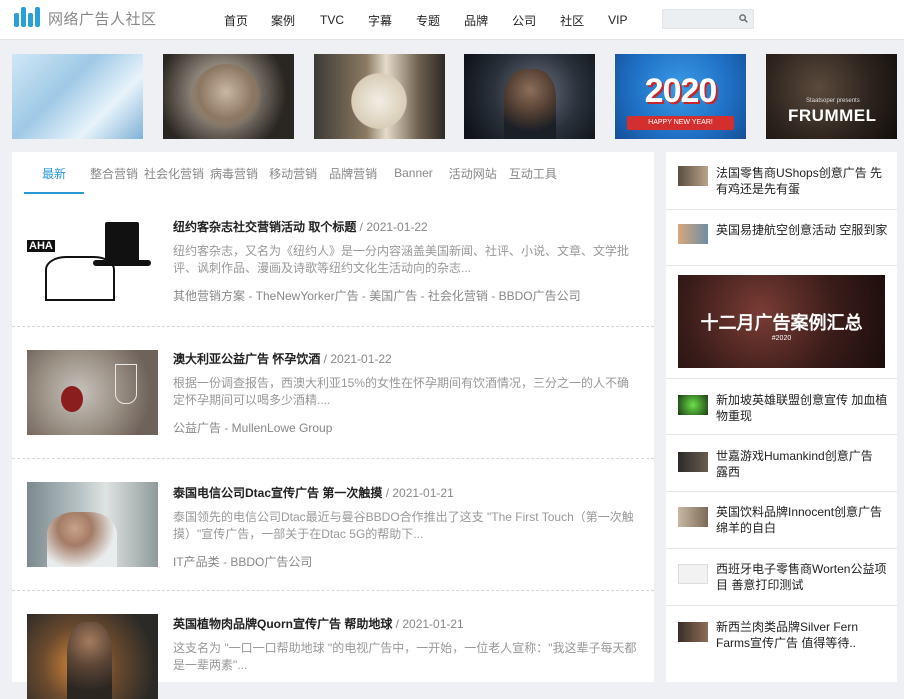 This screenshot has height=699, width=904. Describe the element at coordinates (831, 96) in the screenshot. I see `banner-frummel: Staatsoper presents FRUMMEL` at that location.